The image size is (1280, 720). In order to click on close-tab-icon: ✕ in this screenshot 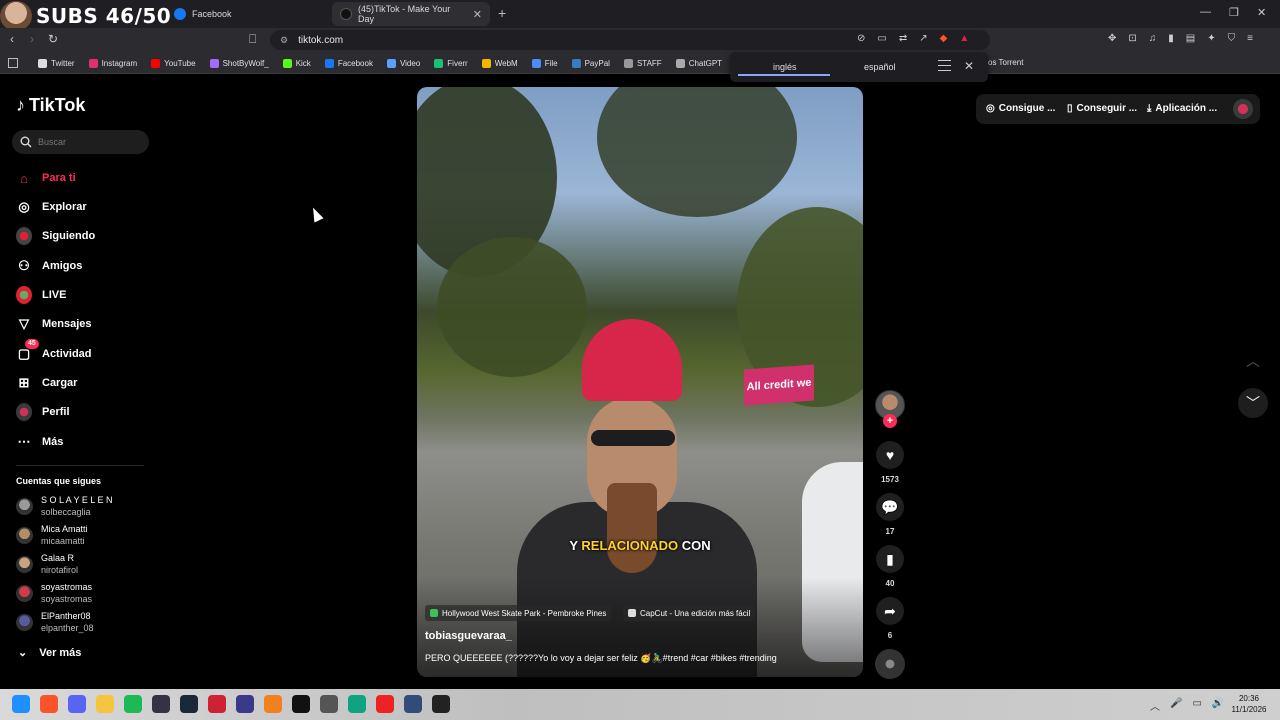, I will do `click(477, 14)`.